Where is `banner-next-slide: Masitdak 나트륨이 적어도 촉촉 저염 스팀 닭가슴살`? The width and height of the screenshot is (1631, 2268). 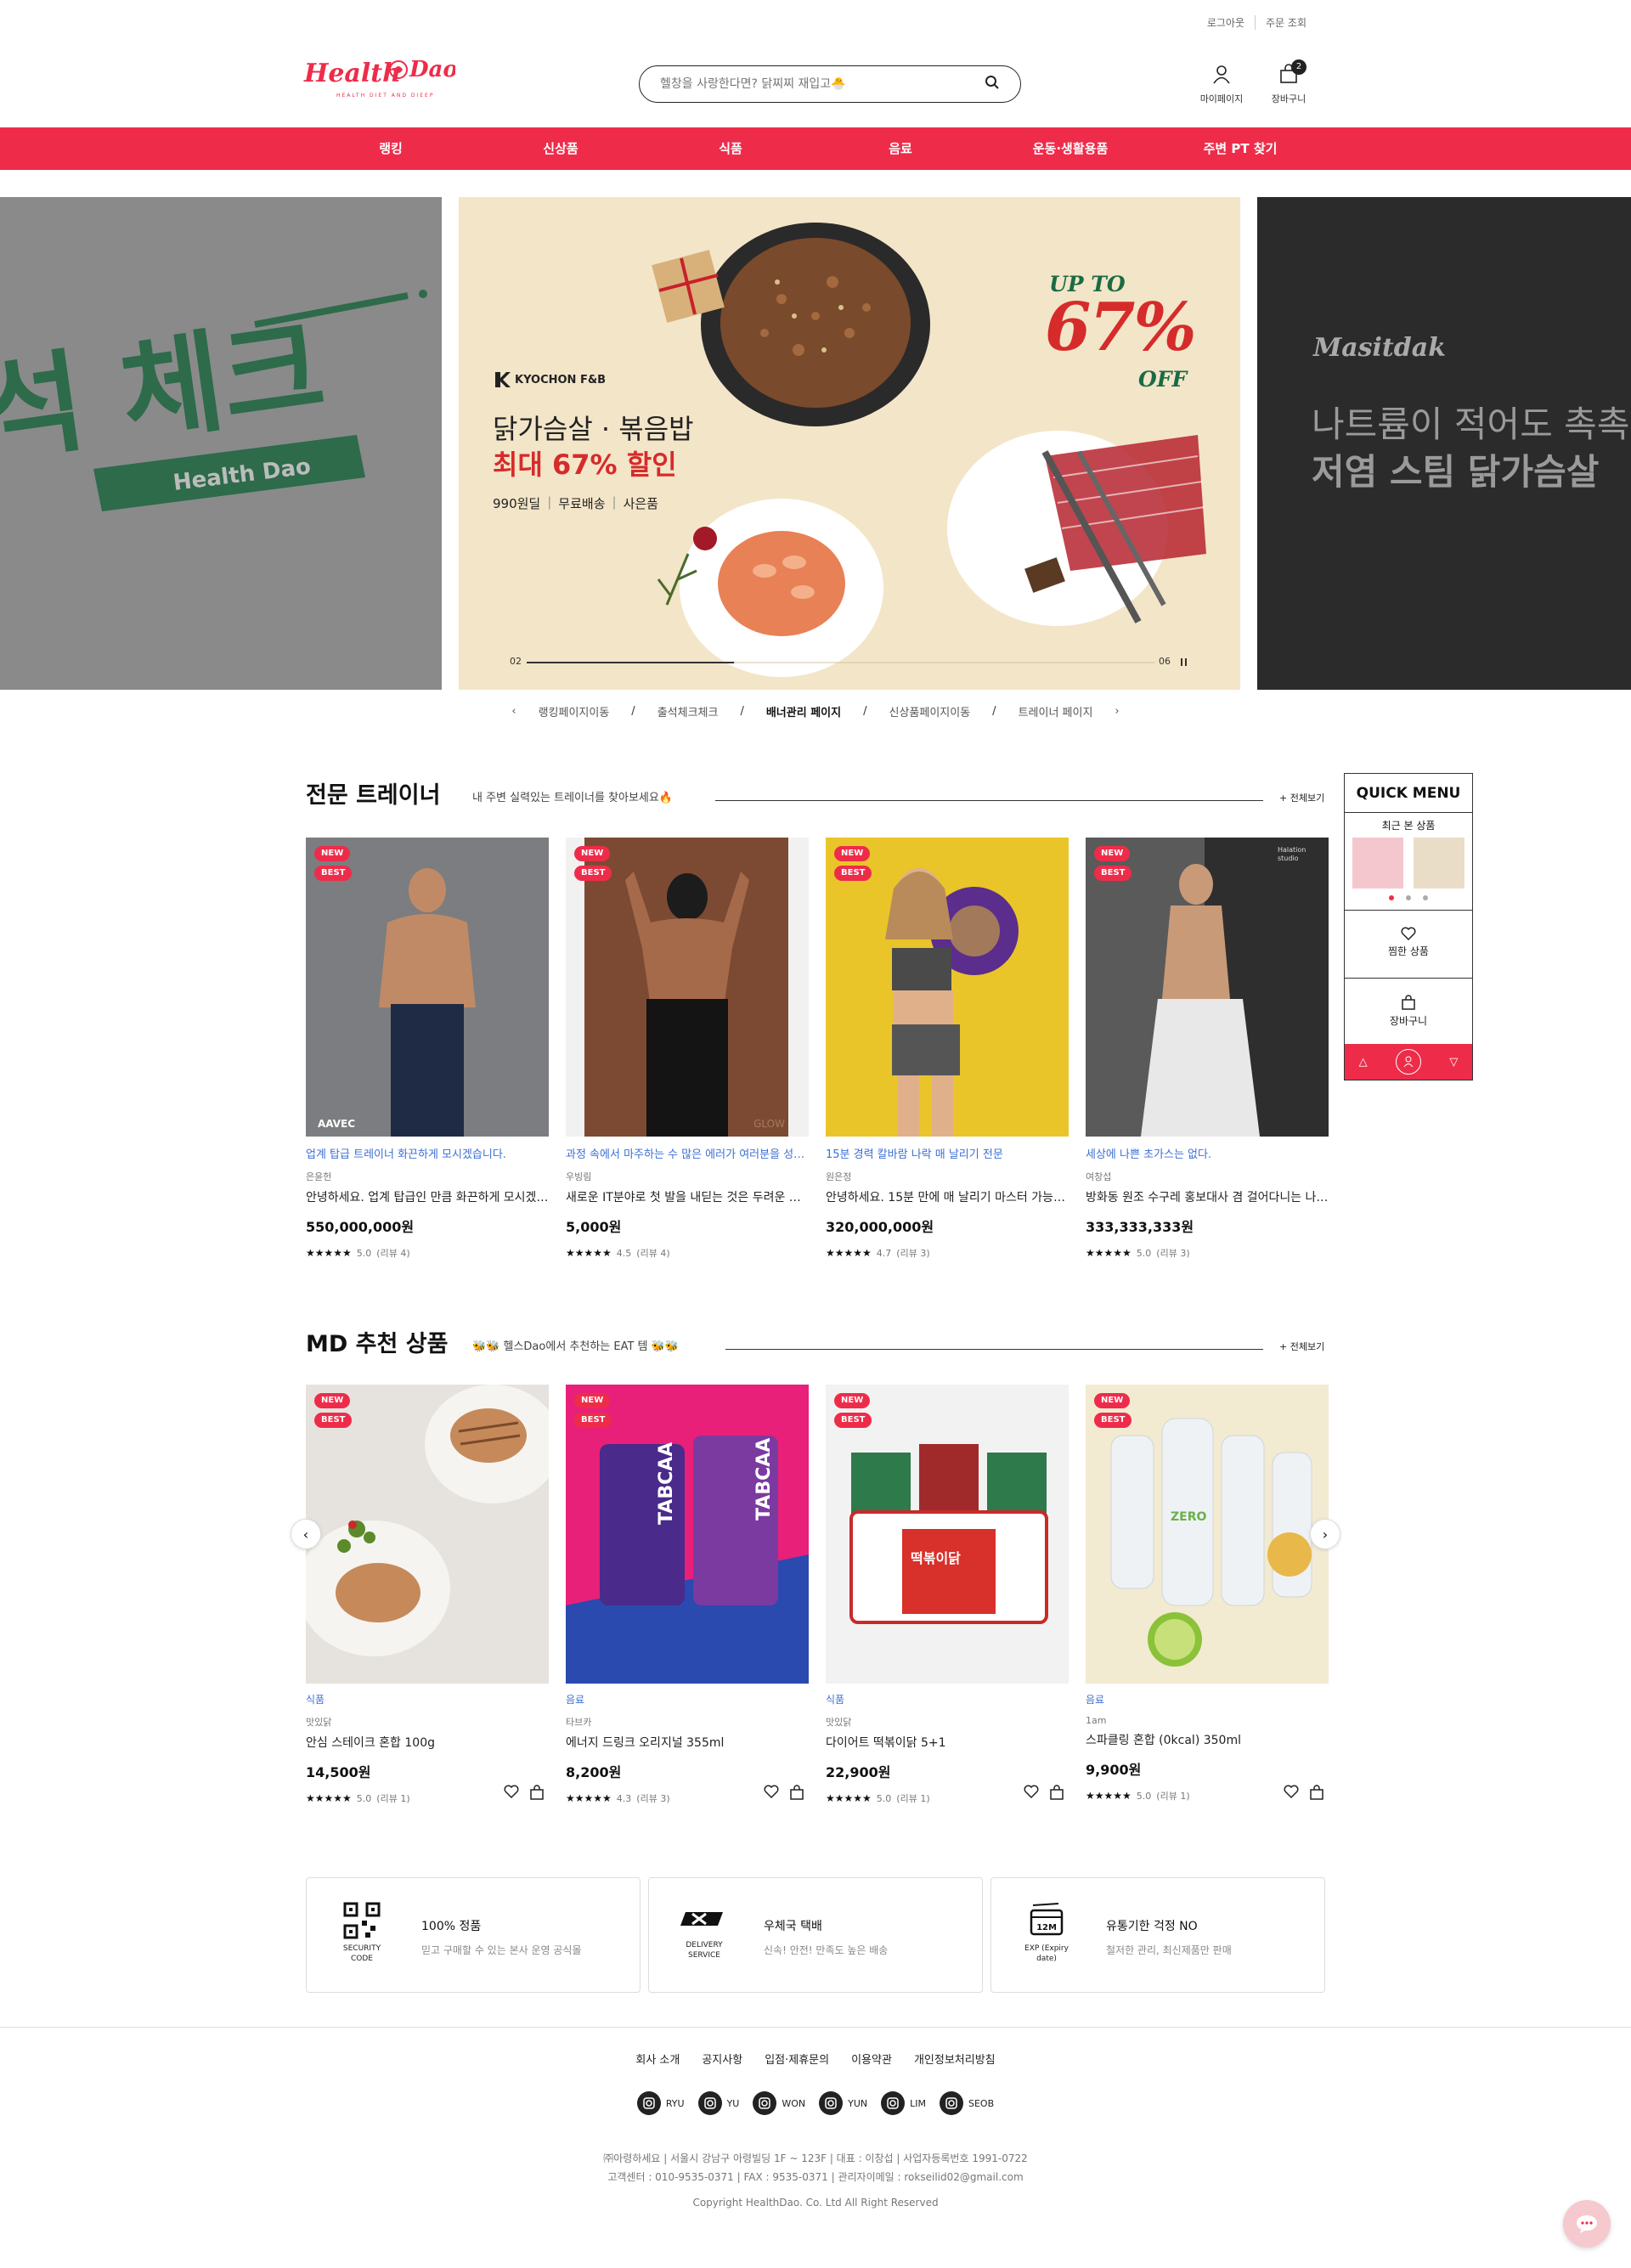 banner-next-slide: Masitdak 나트륨이 적어도 촉촉 저염 스팀 닭가슴살 is located at coordinates (1444, 443).